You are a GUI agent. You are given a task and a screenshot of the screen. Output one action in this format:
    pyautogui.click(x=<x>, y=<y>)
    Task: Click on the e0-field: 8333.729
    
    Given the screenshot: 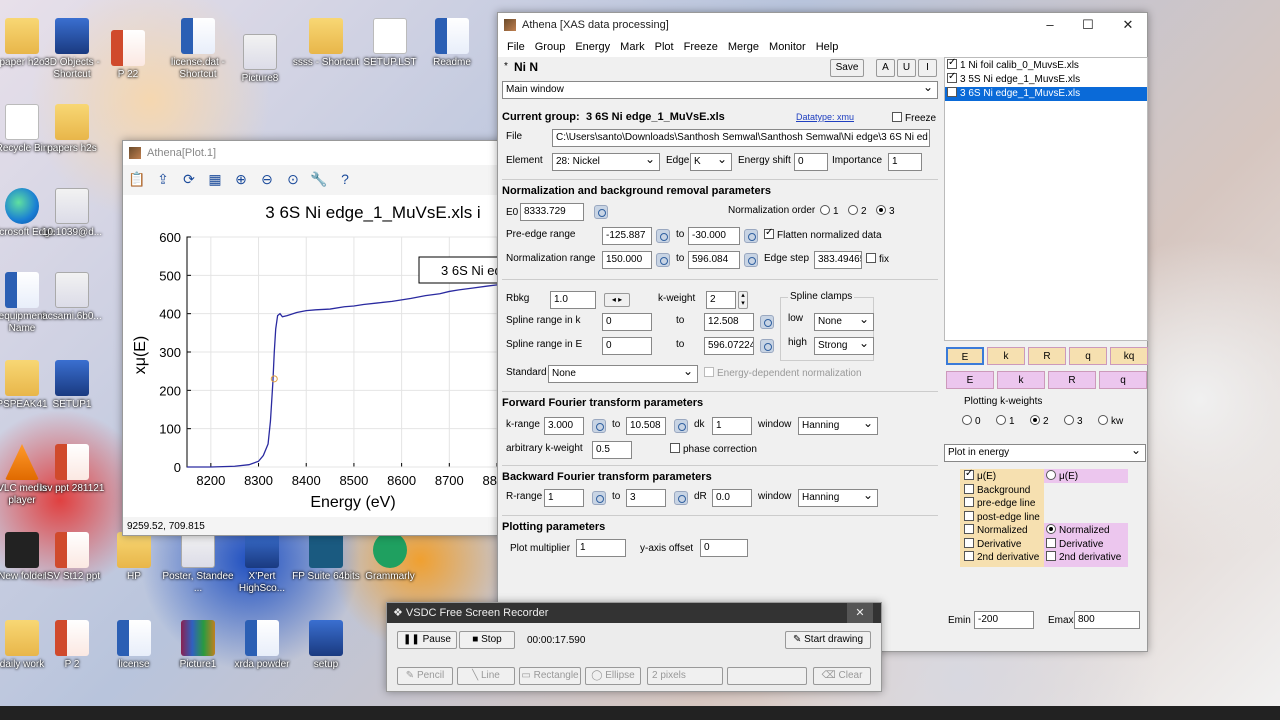 What is the action you would take?
    pyautogui.click(x=552, y=212)
    